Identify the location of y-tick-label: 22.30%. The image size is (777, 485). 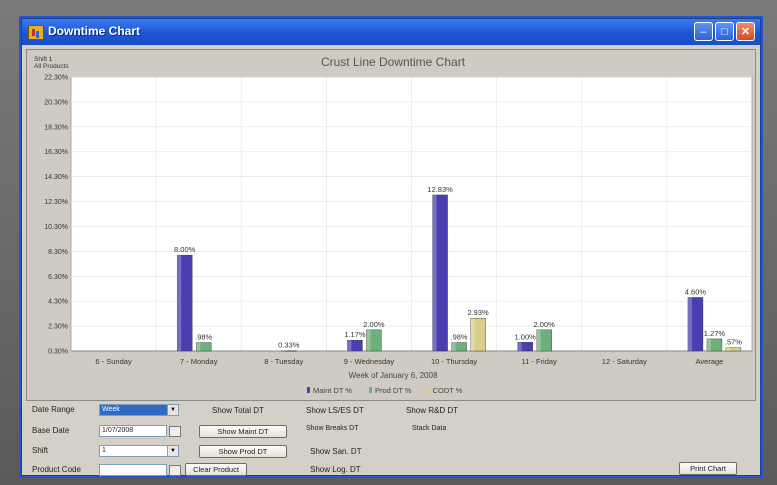
(56, 78).